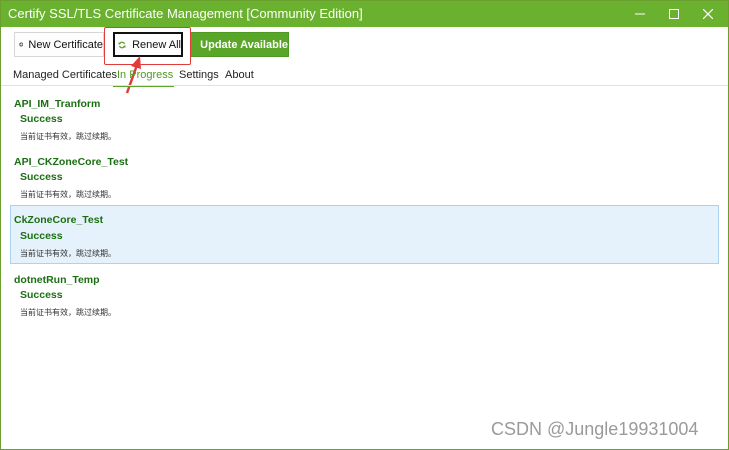  I want to click on new-certificate-button: New Certificate, so click(59, 44).